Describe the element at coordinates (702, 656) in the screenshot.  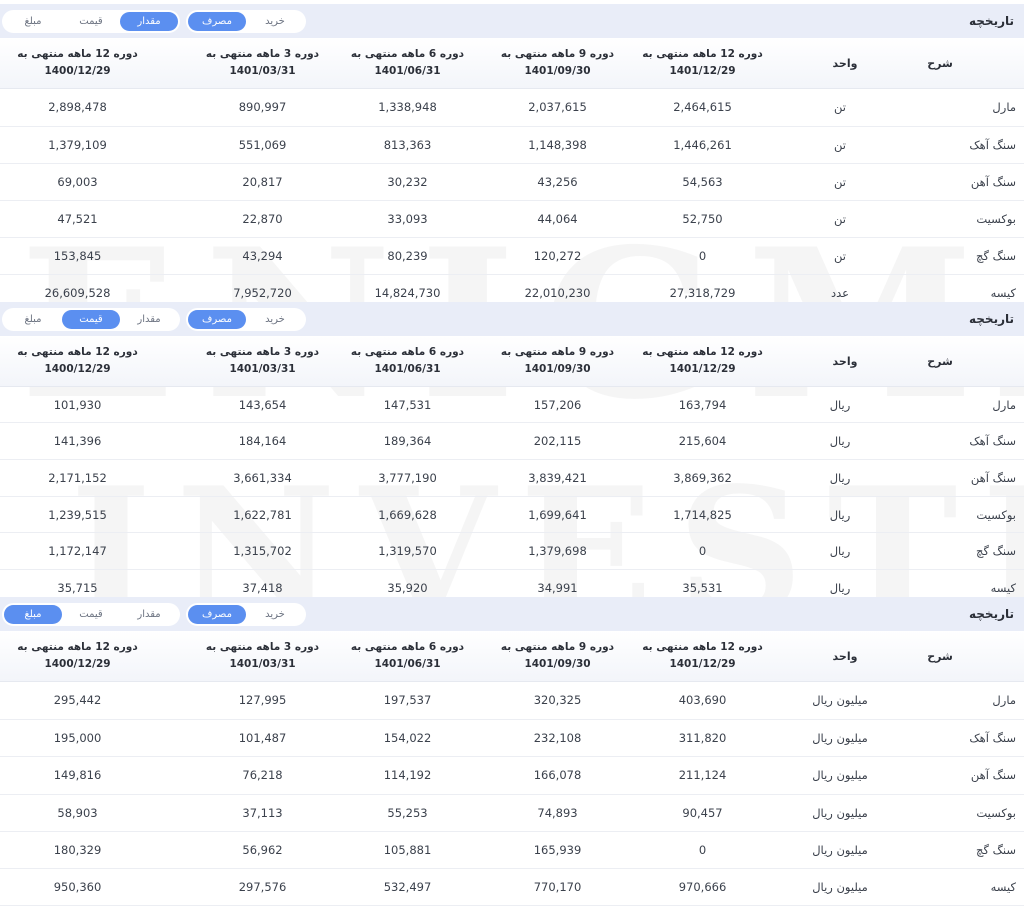
I see `column-header-period: دوره 12 ماهه منتهی به 1401/12/29` at that location.